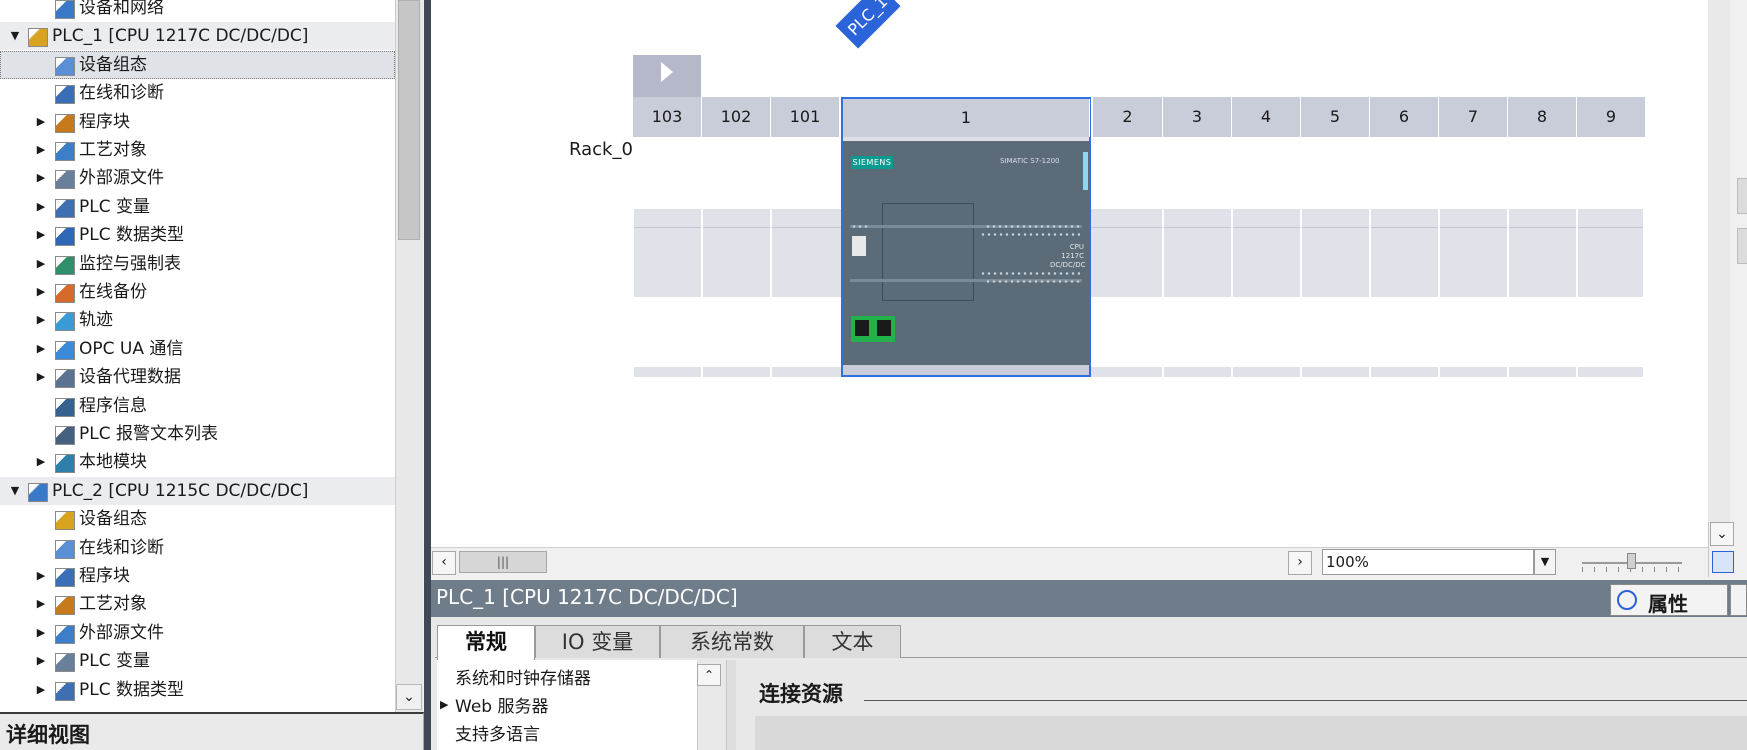  Describe the element at coordinates (1631, 561) in the screenshot. I see `zoom-slider-knob` at that location.